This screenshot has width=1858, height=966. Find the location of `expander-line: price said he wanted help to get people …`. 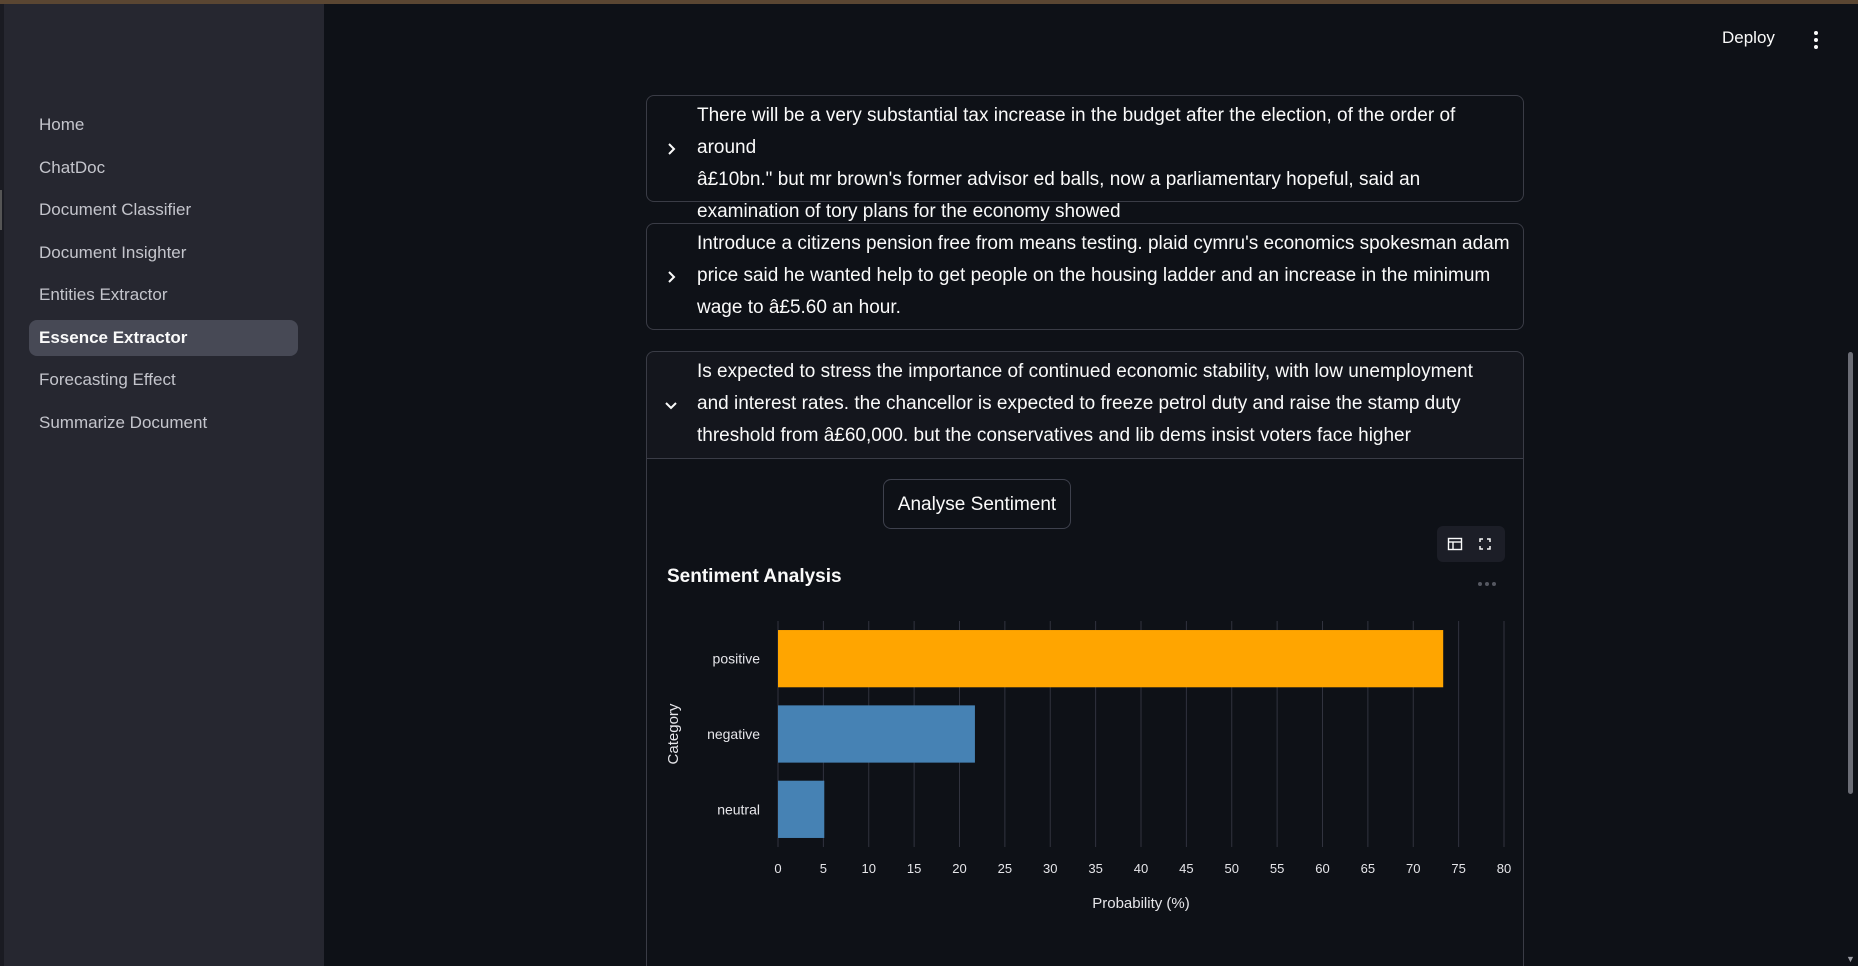

expander-line: price said he wanted help to get people … is located at coordinates (1094, 275).